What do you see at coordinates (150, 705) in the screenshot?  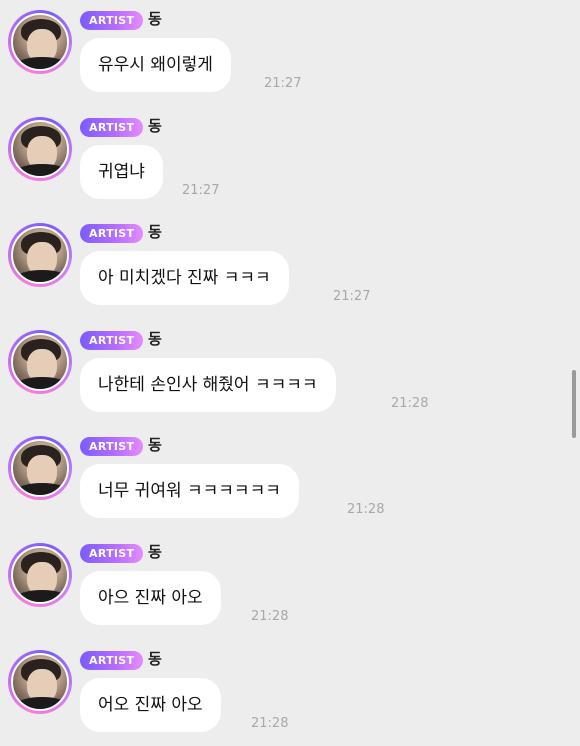 I see `message-bubble: 어오 진짜 아오` at bounding box center [150, 705].